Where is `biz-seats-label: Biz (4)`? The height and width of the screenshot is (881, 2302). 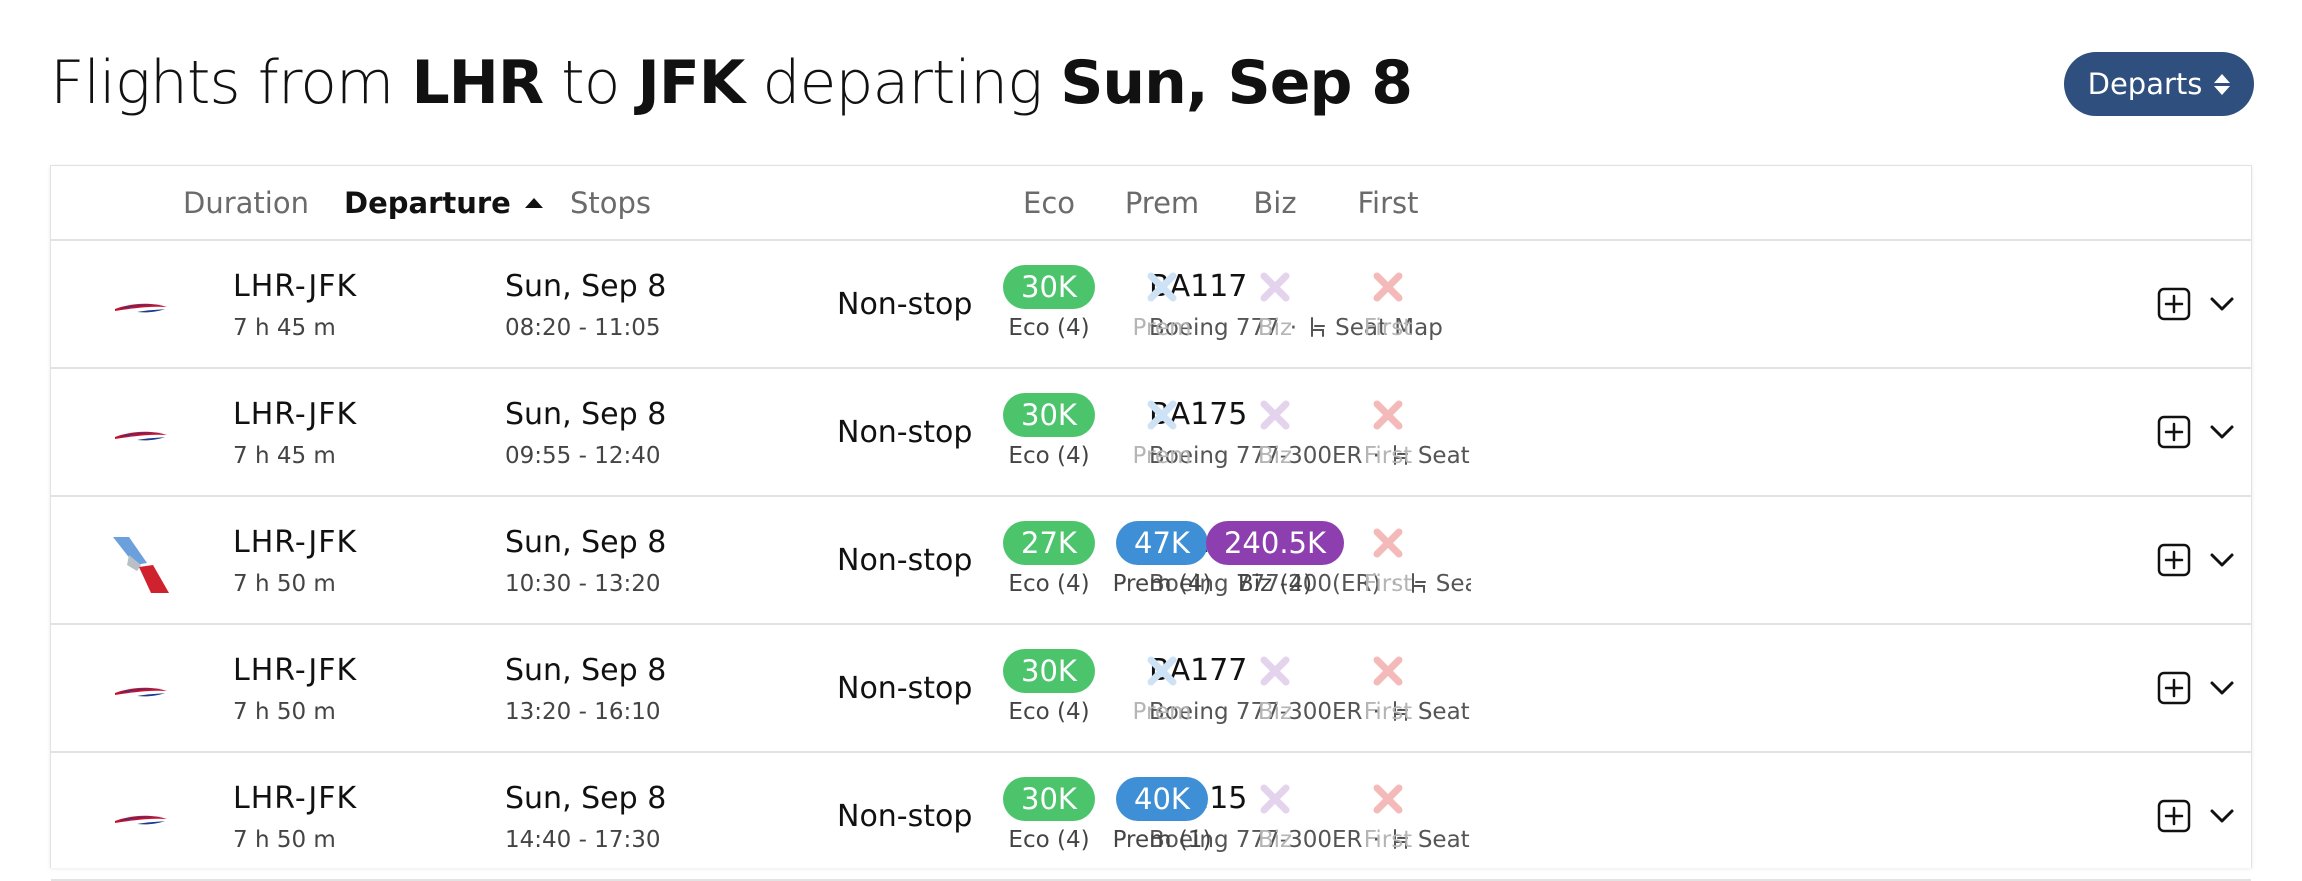
biz-seats-label: Biz (4) is located at coordinates (1275, 584).